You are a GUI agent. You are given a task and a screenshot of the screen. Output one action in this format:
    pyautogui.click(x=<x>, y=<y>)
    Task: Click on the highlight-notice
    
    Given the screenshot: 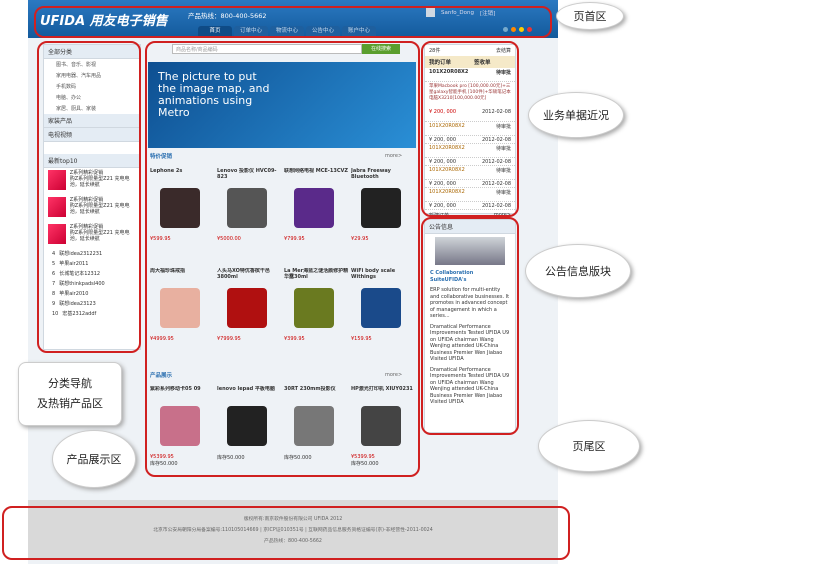 What is the action you would take?
    pyautogui.click(x=470, y=326)
    